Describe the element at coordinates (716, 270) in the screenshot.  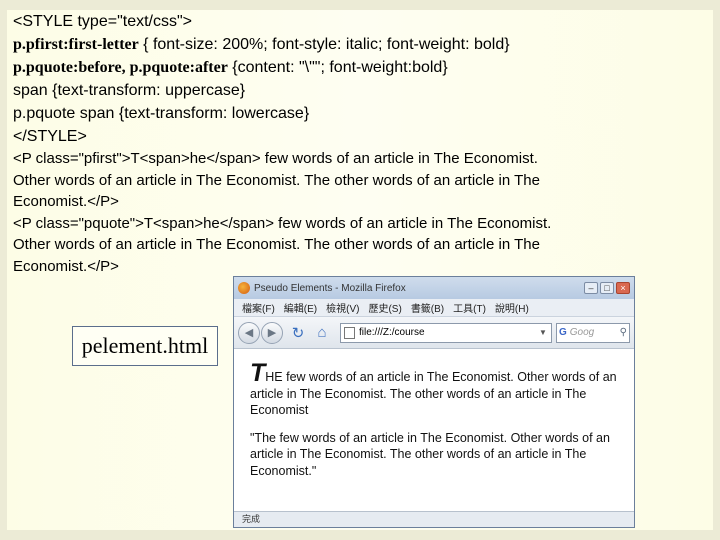
I see `slide-frame-right` at that location.